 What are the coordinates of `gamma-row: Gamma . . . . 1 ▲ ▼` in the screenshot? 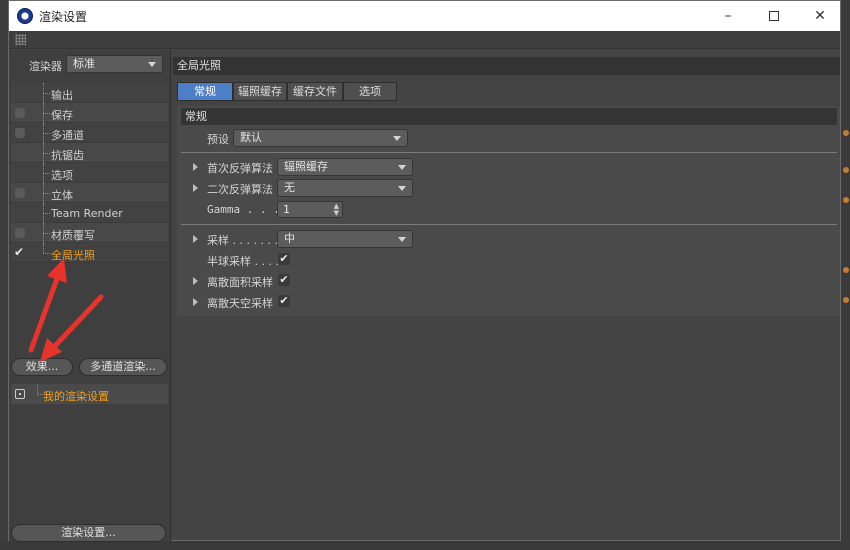 It's located at (507, 210).